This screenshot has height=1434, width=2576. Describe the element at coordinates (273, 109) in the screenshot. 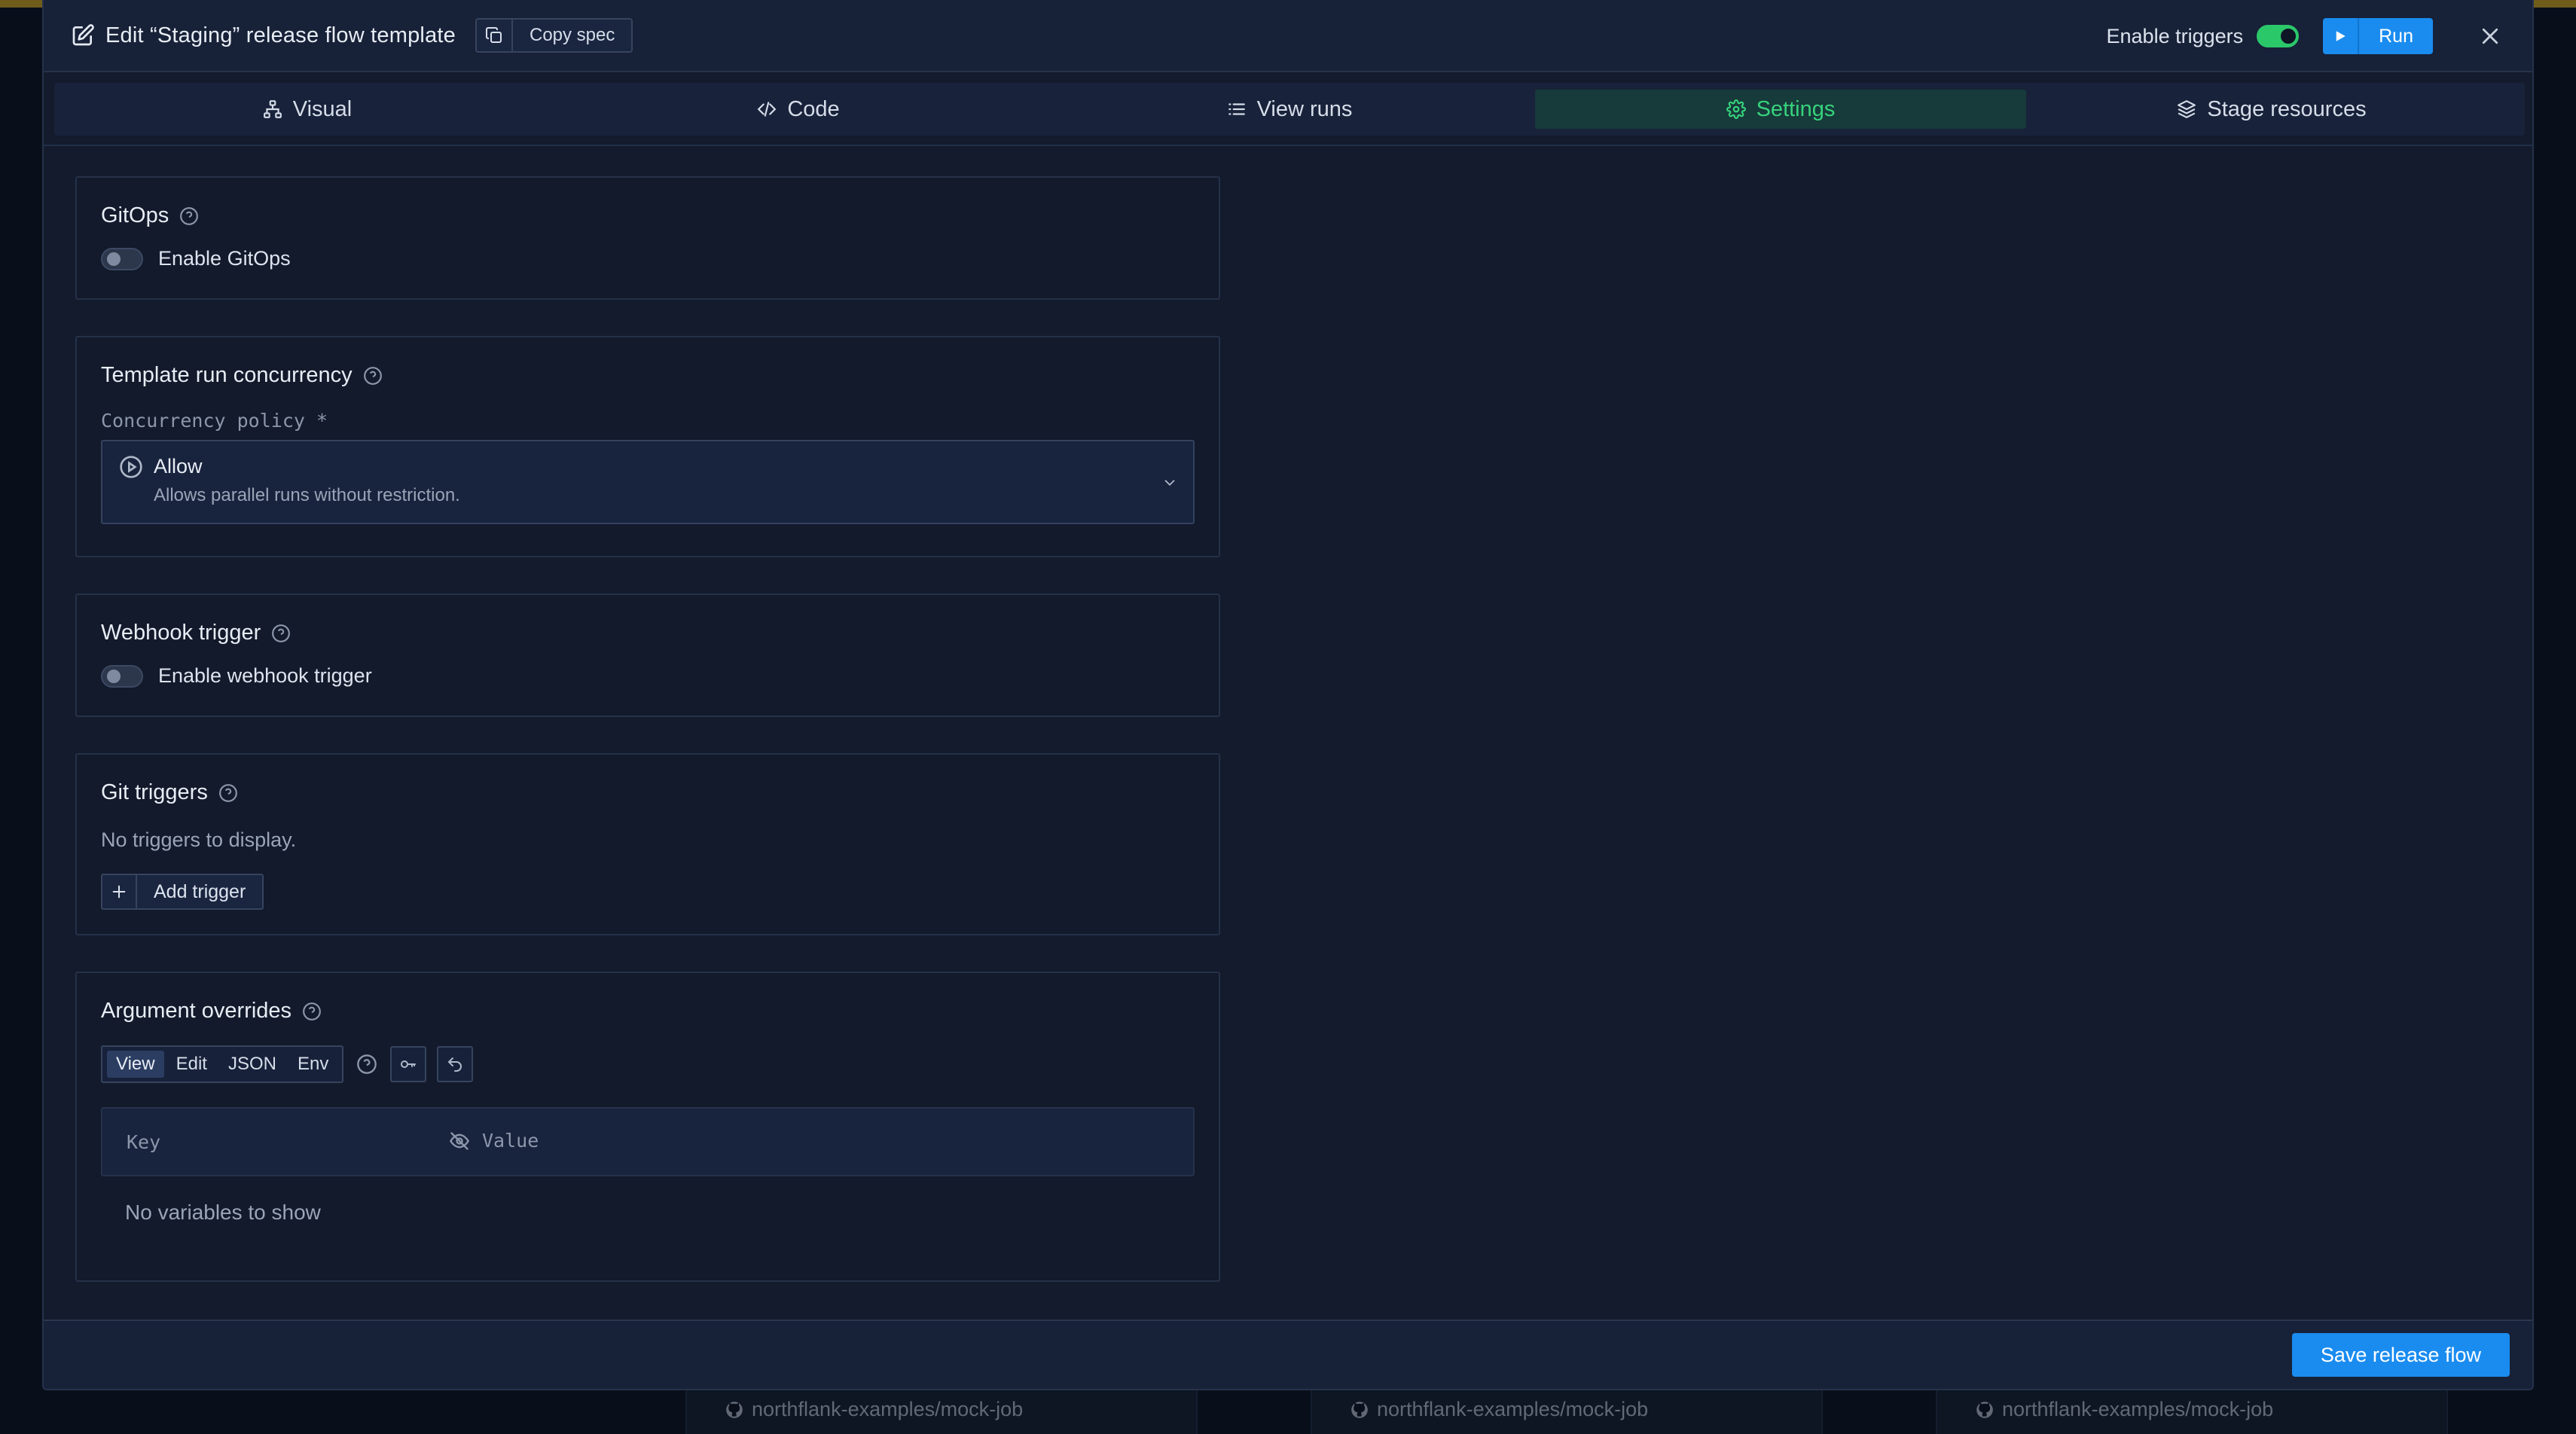

I see `sitemap-icon` at that location.